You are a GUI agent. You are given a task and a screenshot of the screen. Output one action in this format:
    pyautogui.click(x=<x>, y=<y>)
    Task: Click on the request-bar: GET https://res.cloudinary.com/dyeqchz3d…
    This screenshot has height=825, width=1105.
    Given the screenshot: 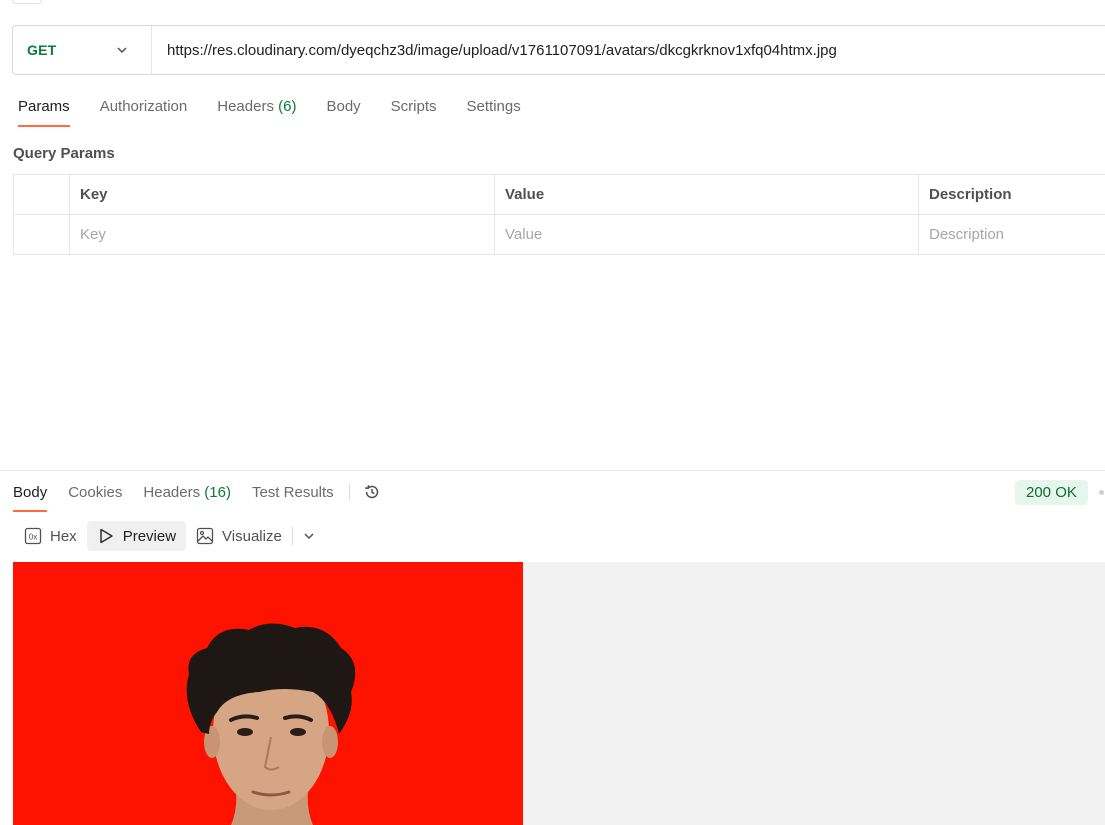 What is the action you would take?
    pyautogui.click(x=558, y=50)
    